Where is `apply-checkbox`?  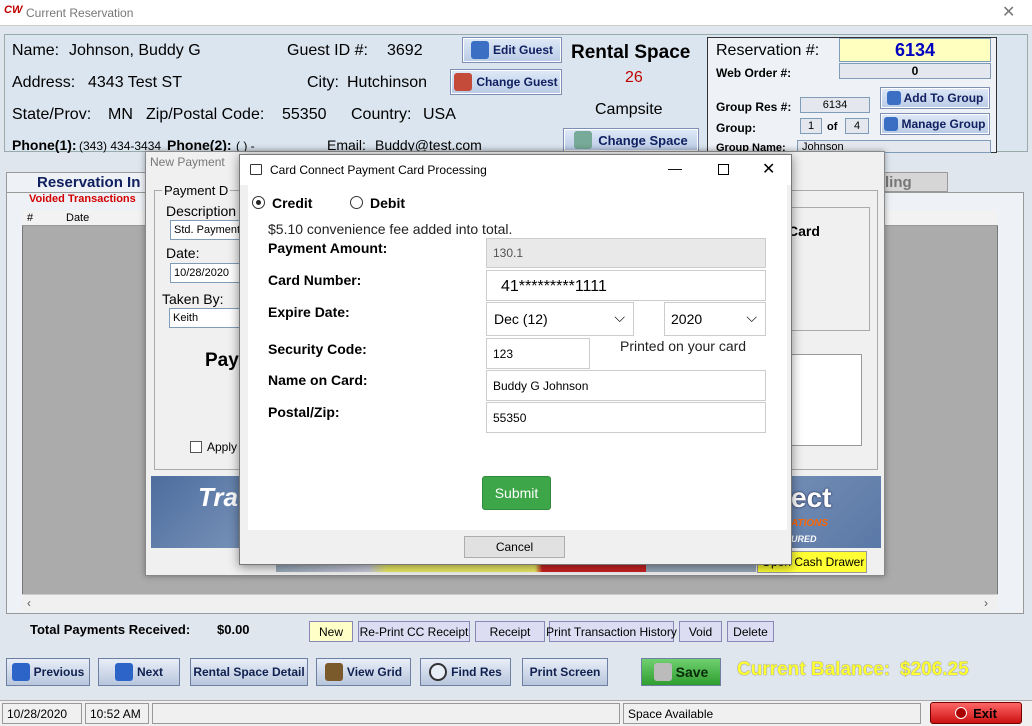
apply-checkbox is located at coordinates (196, 447).